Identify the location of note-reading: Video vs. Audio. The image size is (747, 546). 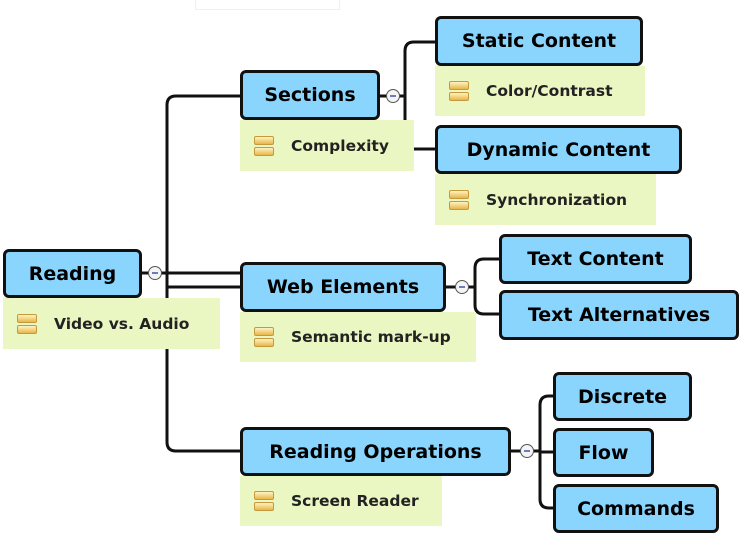
(111, 323).